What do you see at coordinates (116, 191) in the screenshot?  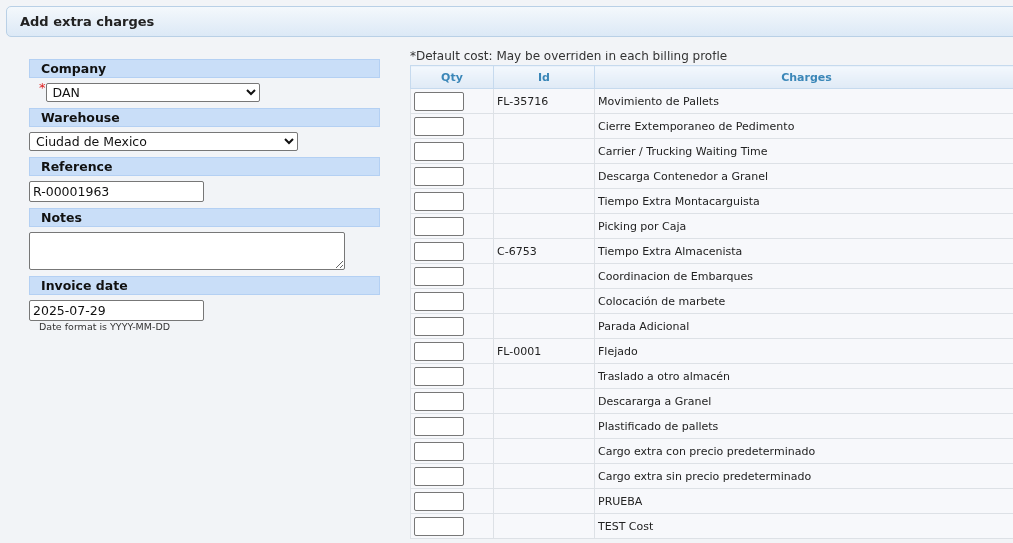 I see `reference-field: R-00001963` at bounding box center [116, 191].